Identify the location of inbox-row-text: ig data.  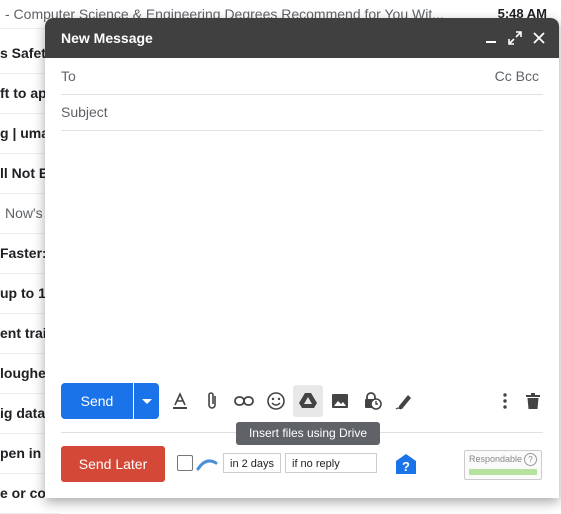
(23, 413).